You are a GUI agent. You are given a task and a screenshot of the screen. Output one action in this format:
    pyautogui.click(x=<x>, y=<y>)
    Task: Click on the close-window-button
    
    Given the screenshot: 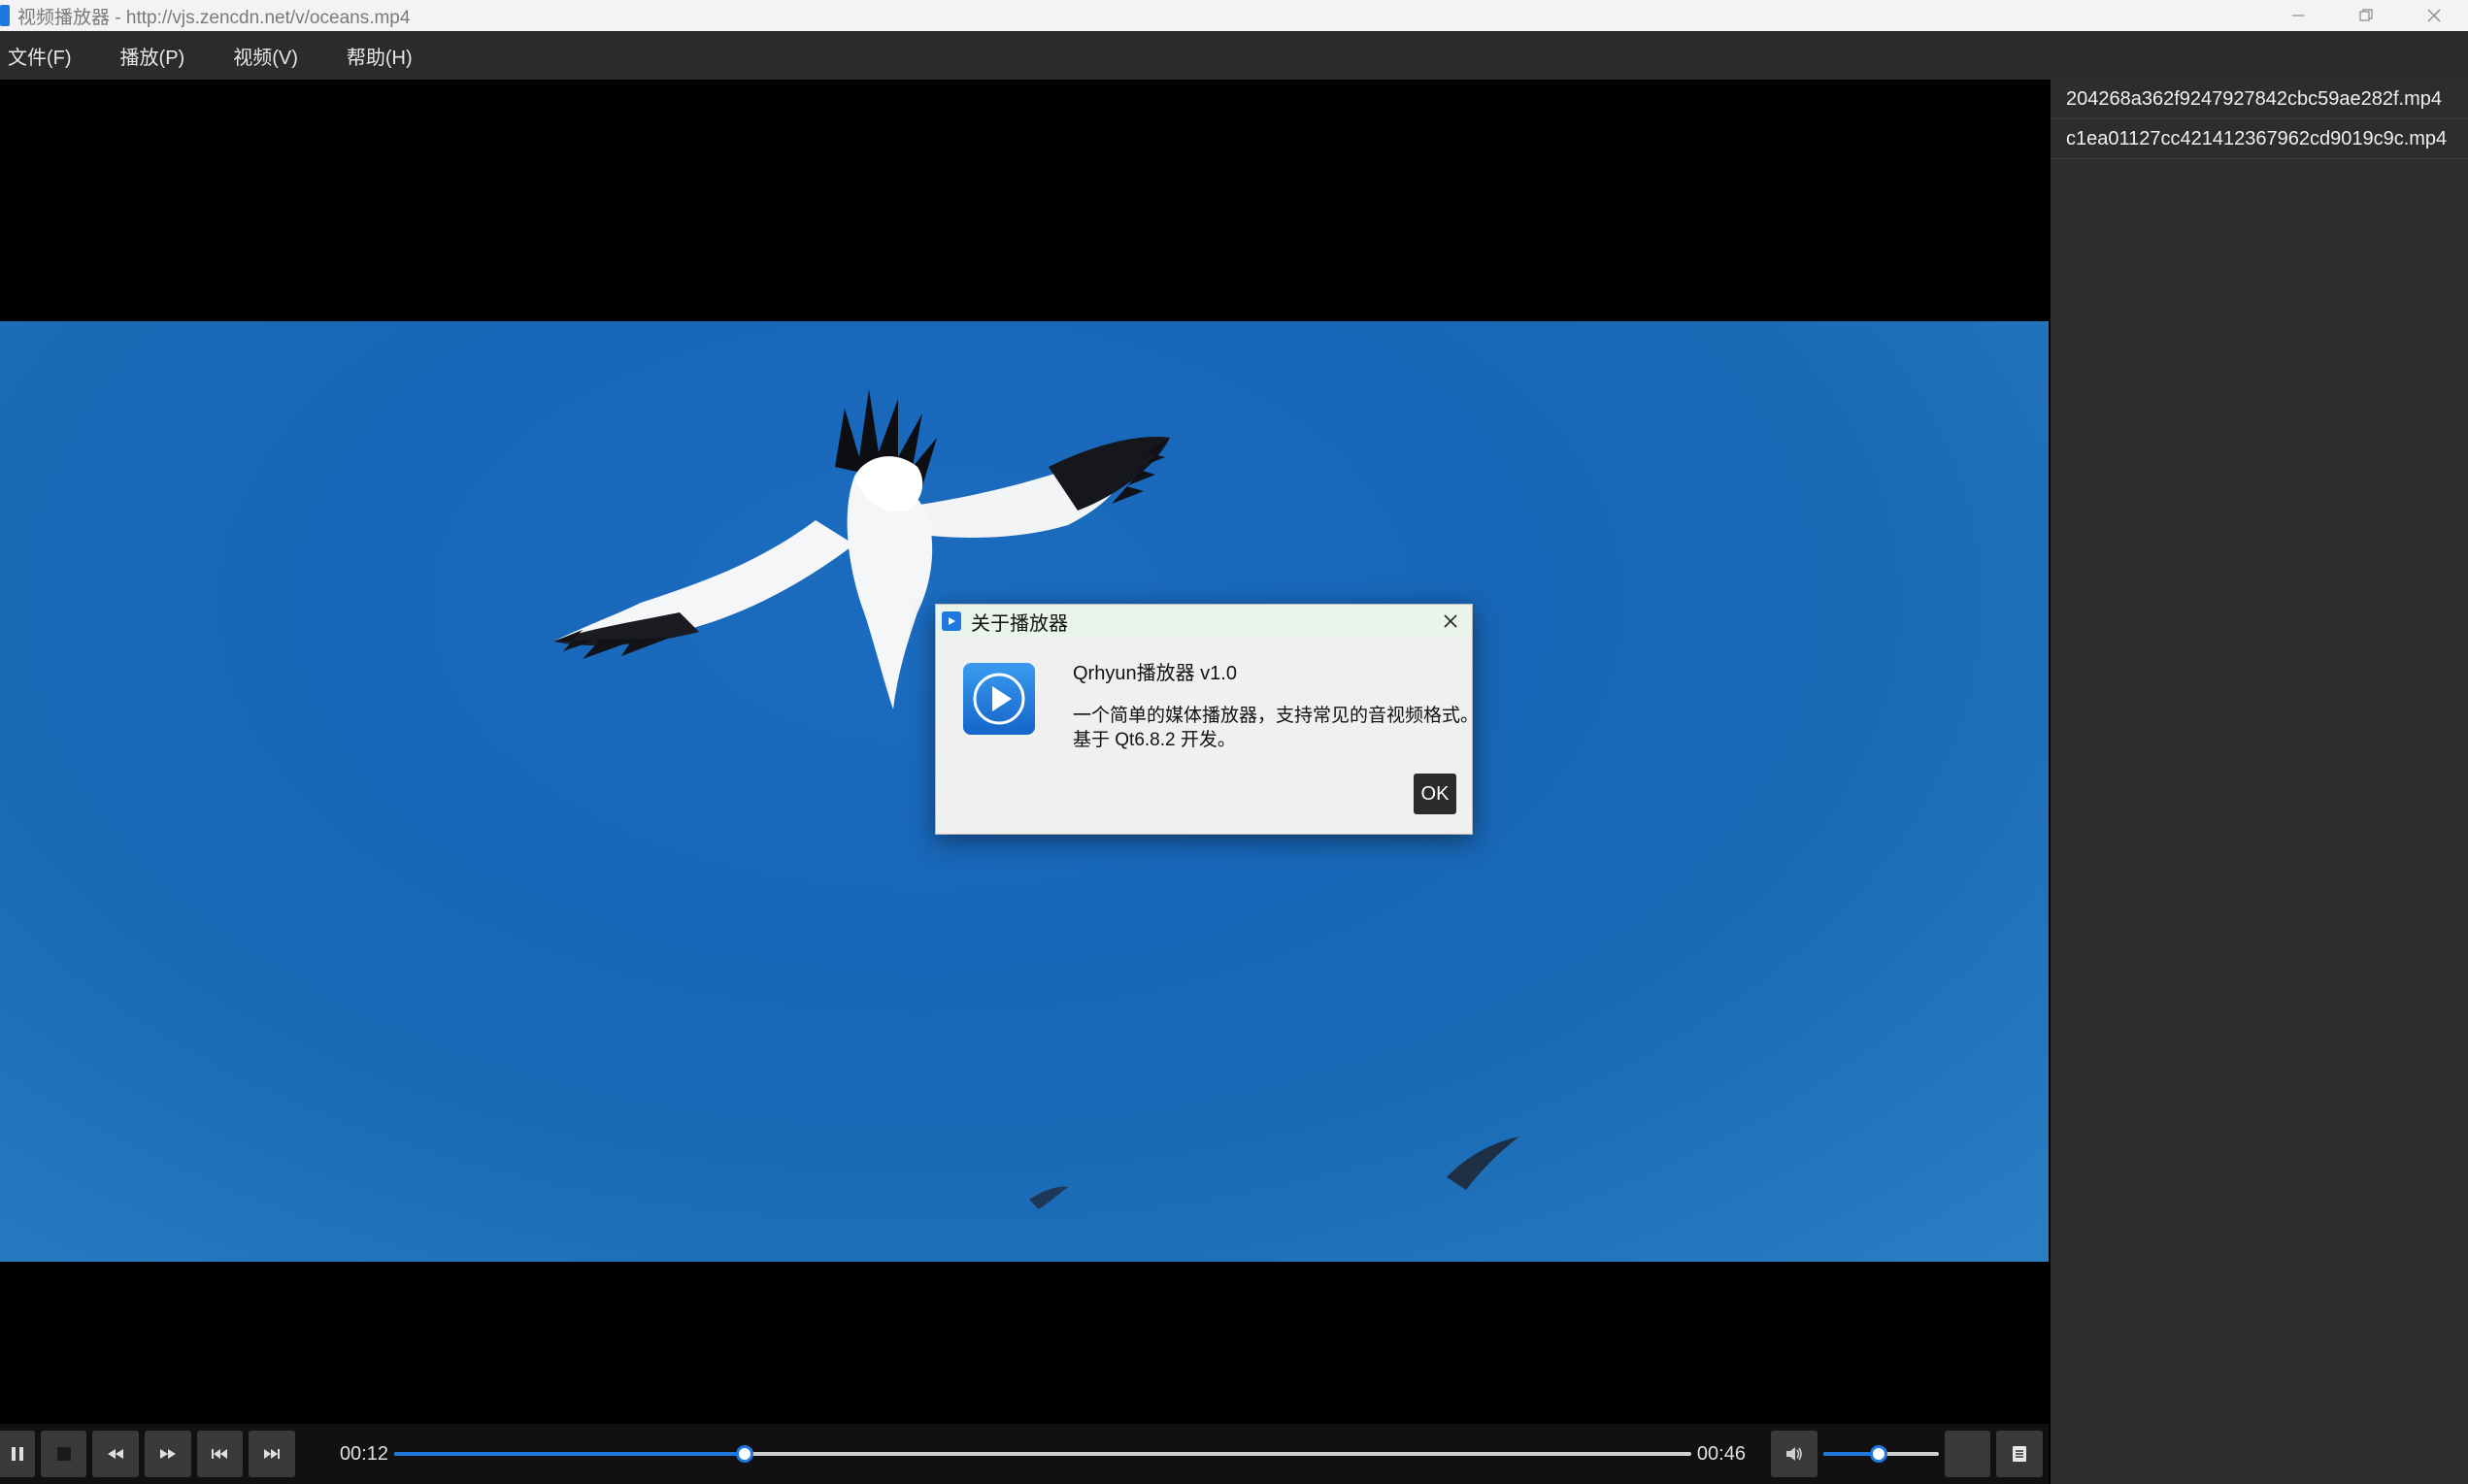 What is the action you would take?
    pyautogui.click(x=2434, y=15)
    